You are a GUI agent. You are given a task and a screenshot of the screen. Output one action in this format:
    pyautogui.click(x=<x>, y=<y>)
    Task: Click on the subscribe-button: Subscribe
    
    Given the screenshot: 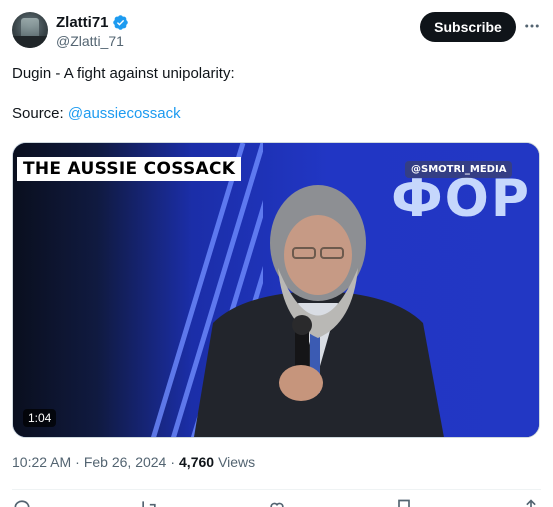 What is the action you would take?
    pyautogui.click(x=468, y=27)
    